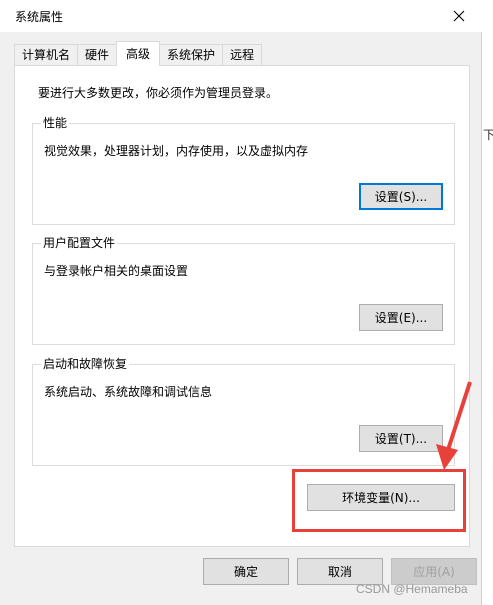  I want to click on tab-advanced: 高级, so click(138, 53).